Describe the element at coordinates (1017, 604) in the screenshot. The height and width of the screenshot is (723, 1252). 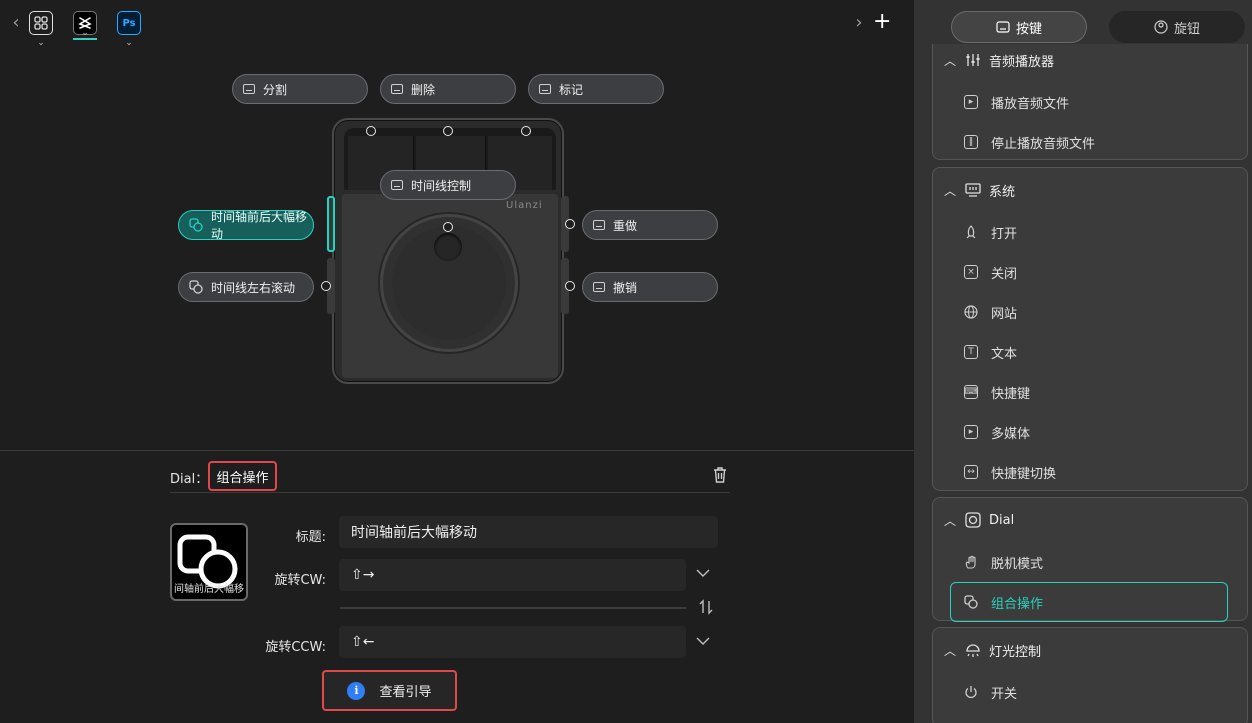
I see `action-label: 组合操作` at that location.